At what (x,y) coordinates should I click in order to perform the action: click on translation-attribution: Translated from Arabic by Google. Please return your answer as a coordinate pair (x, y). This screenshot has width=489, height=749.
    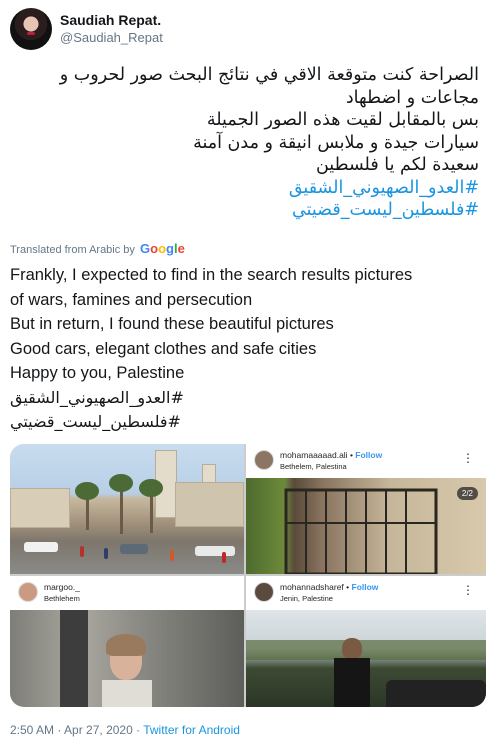
    Looking at the image, I should click on (97, 248).